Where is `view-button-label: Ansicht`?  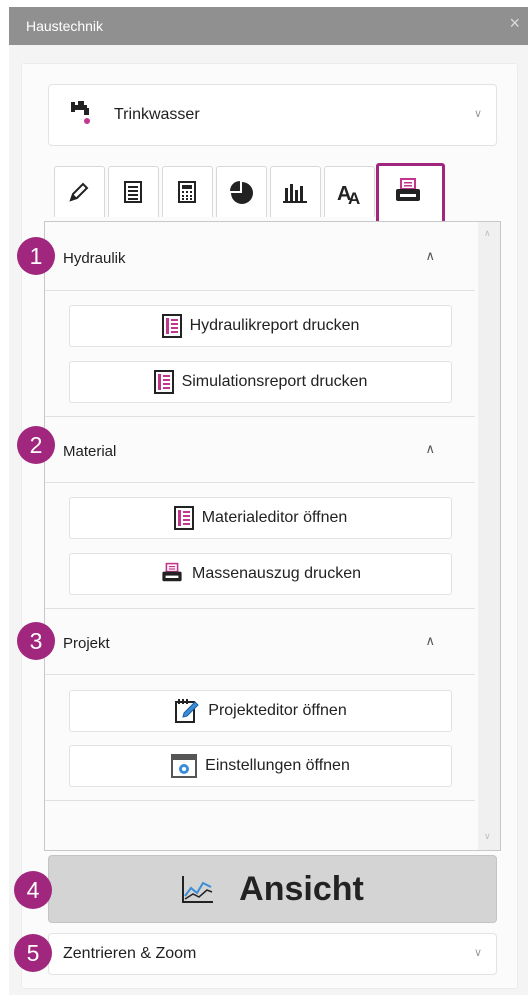
view-button-label: Ansicht is located at coordinates (301, 888).